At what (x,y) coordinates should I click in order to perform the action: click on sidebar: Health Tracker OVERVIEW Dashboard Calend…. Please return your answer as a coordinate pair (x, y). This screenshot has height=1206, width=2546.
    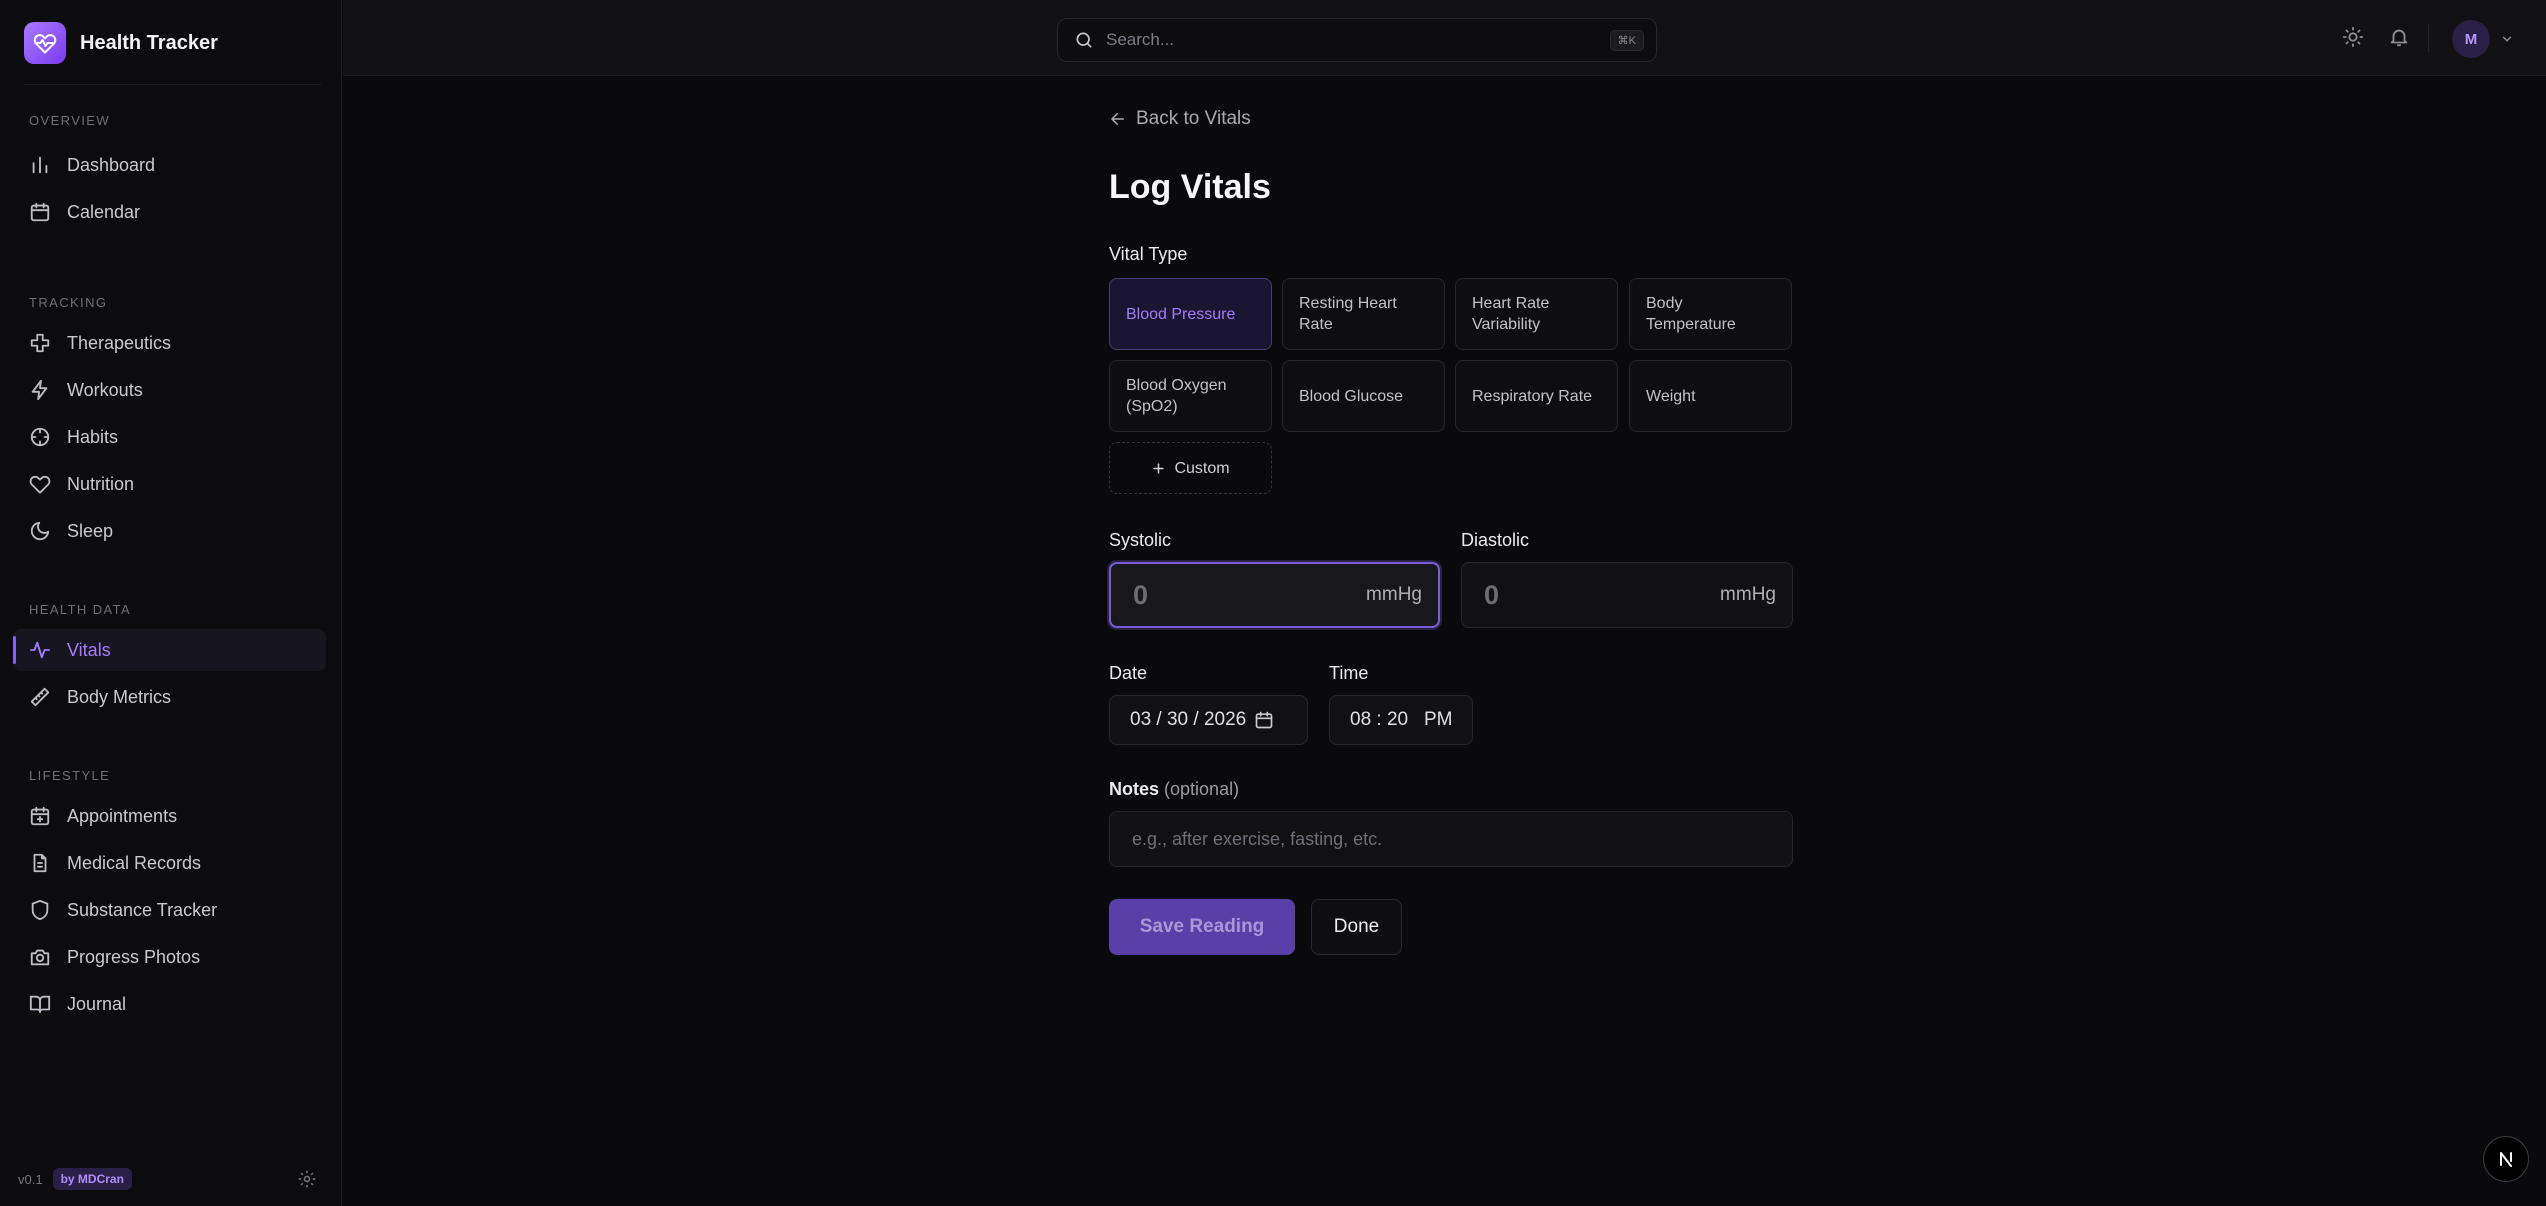
    Looking at the image, I should click on (171, 603).